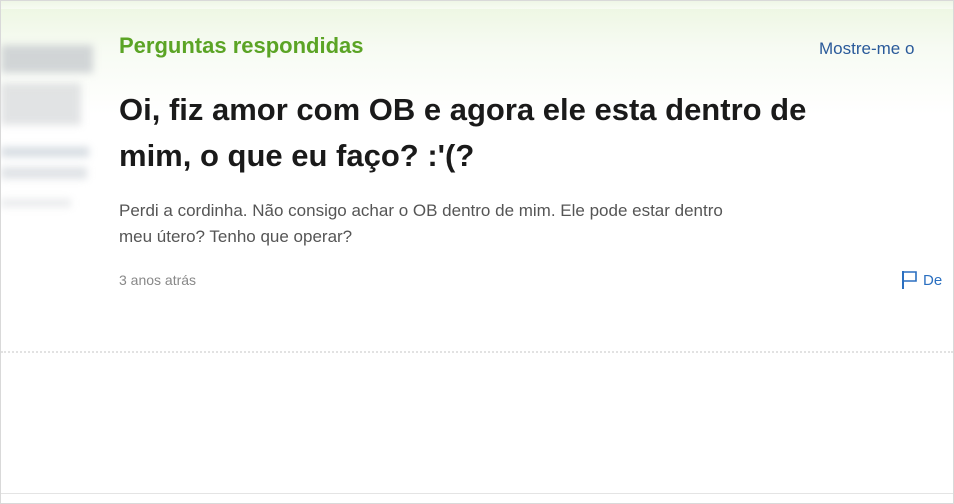 The height and width of the screenshot is (504, 954). Describe the element at coordinates (477, 352) in the screenshot. I see `divider` at that location.